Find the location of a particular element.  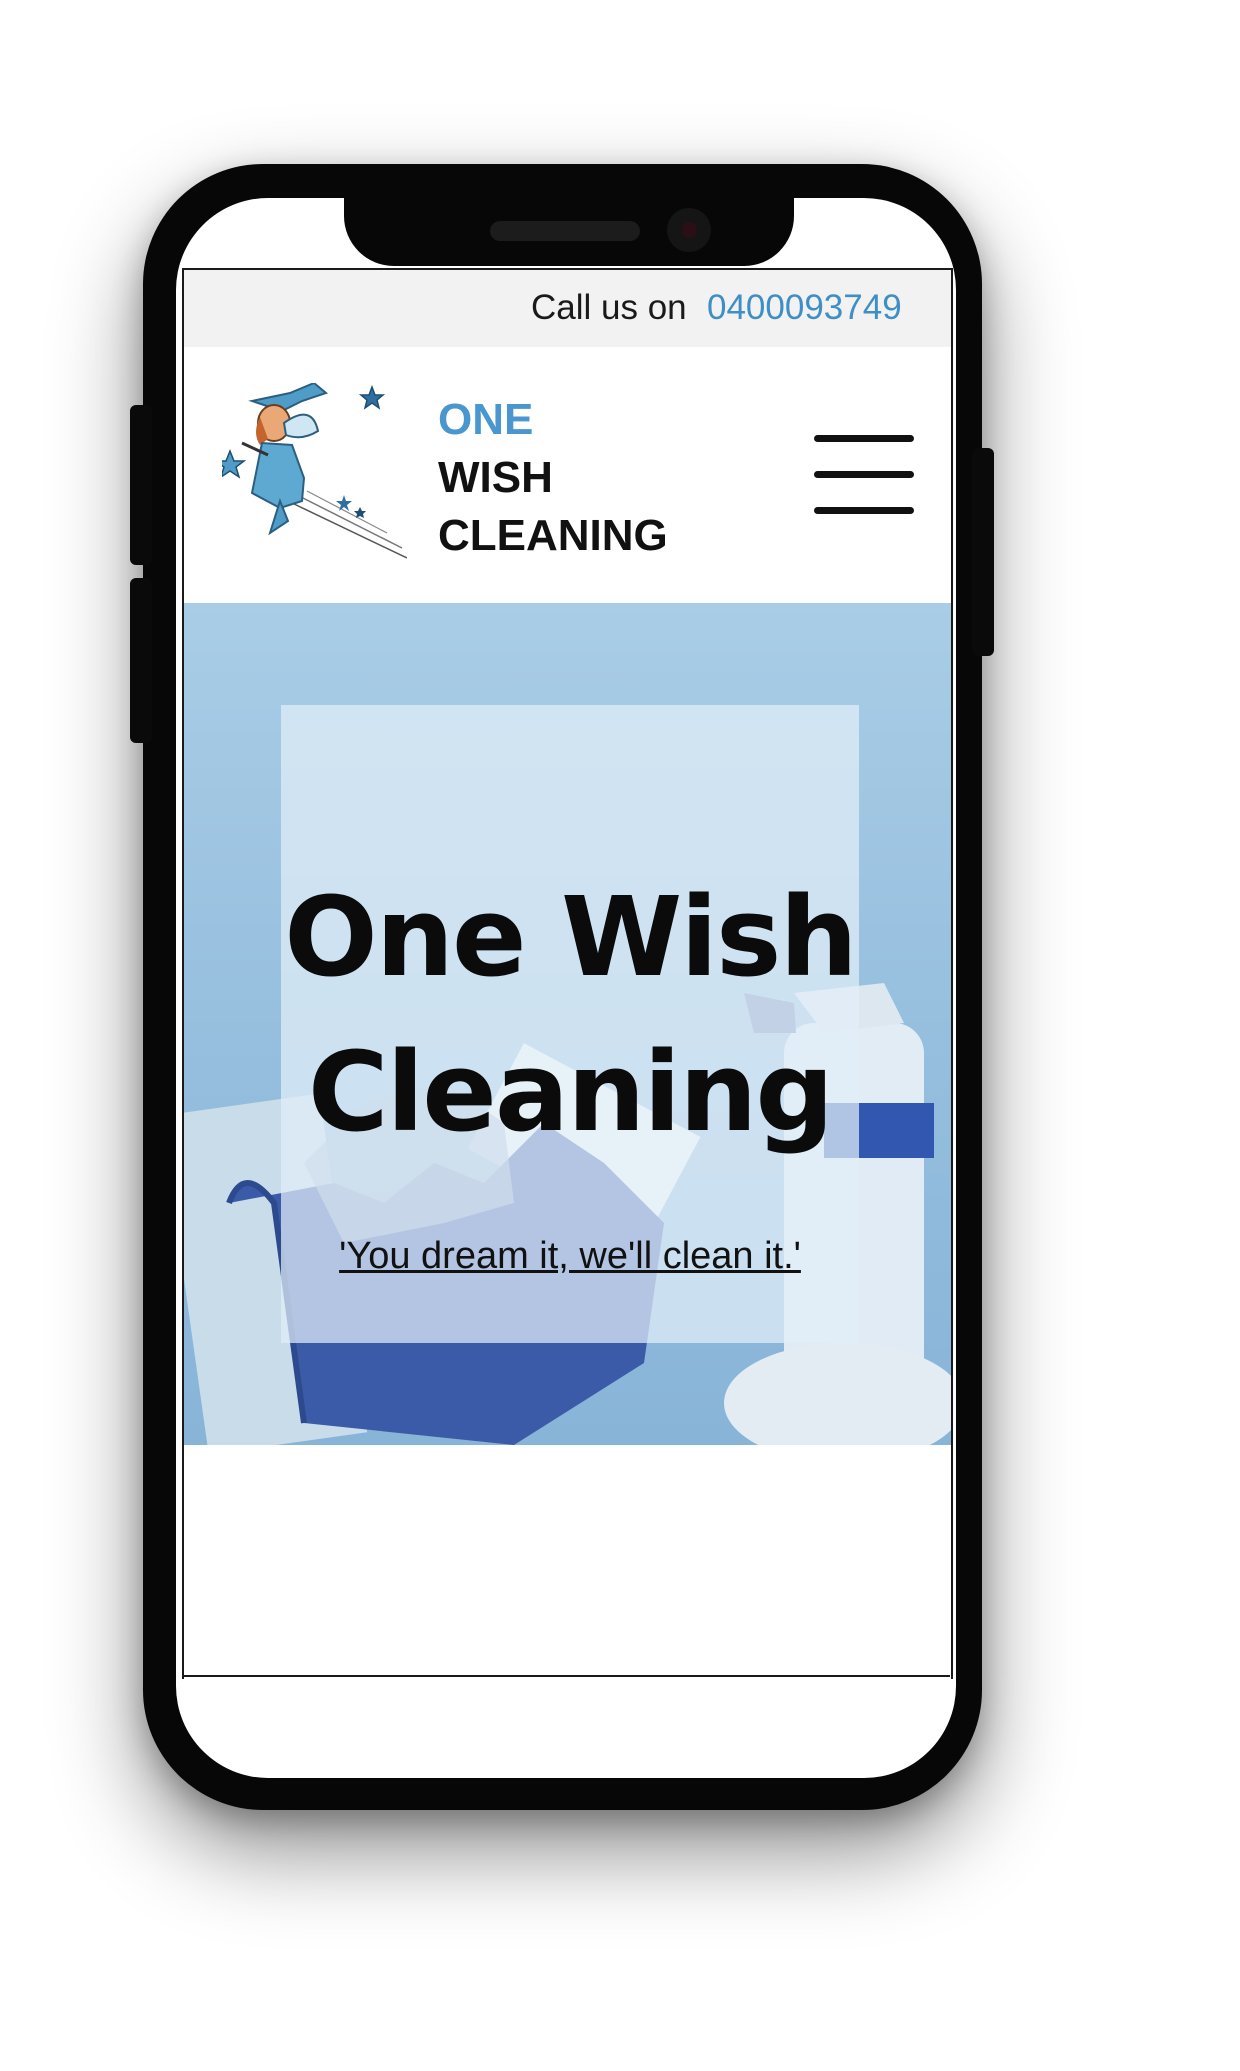

wizard-logo-image is located at coordinates (314, 473).